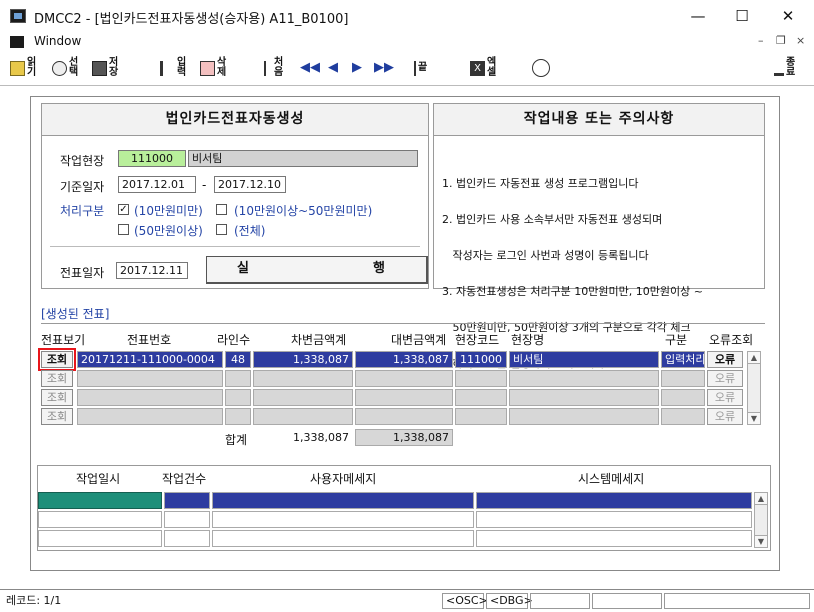 The width and height of the screenshot is (814, 612). What do you see at coordinates (57, 41) in the screenshot?
I see `menu-window: Window` at bounding box center [57, 41].